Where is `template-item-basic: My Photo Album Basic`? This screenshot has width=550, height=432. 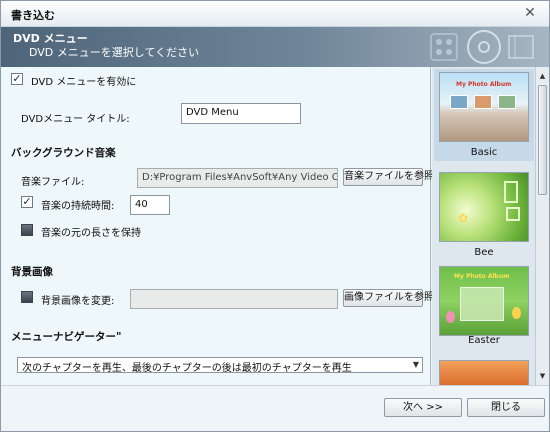
template-item-basic: My Photo Album Basic is located at coordinates (484, 115).